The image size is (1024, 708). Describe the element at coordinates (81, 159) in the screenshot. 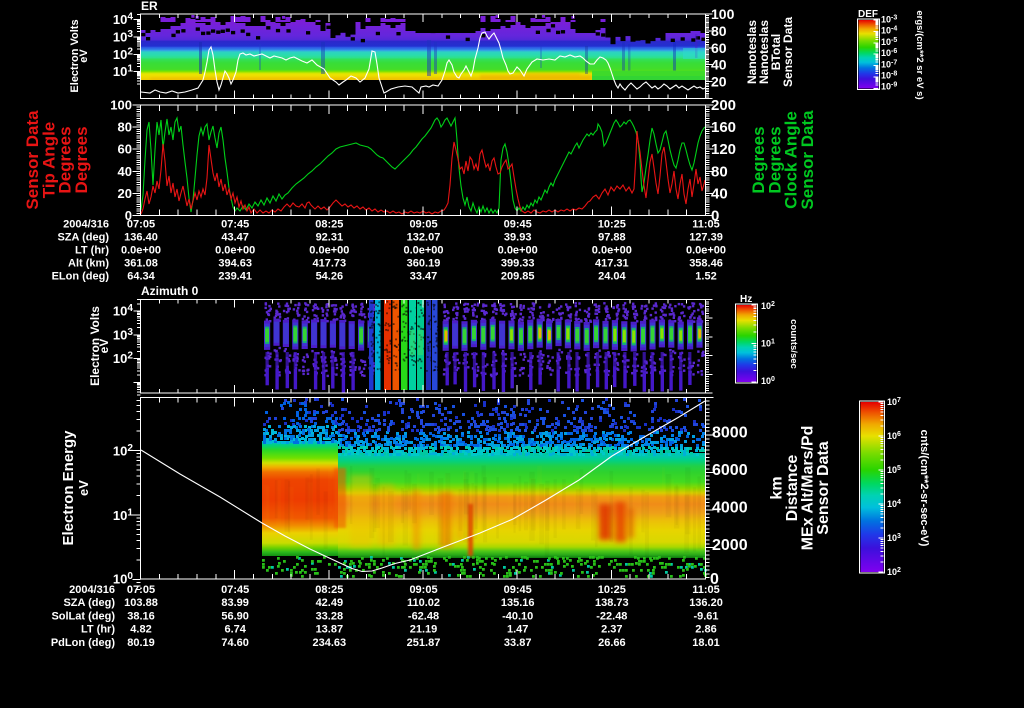

I see `svg-text: Degrees` at that location.